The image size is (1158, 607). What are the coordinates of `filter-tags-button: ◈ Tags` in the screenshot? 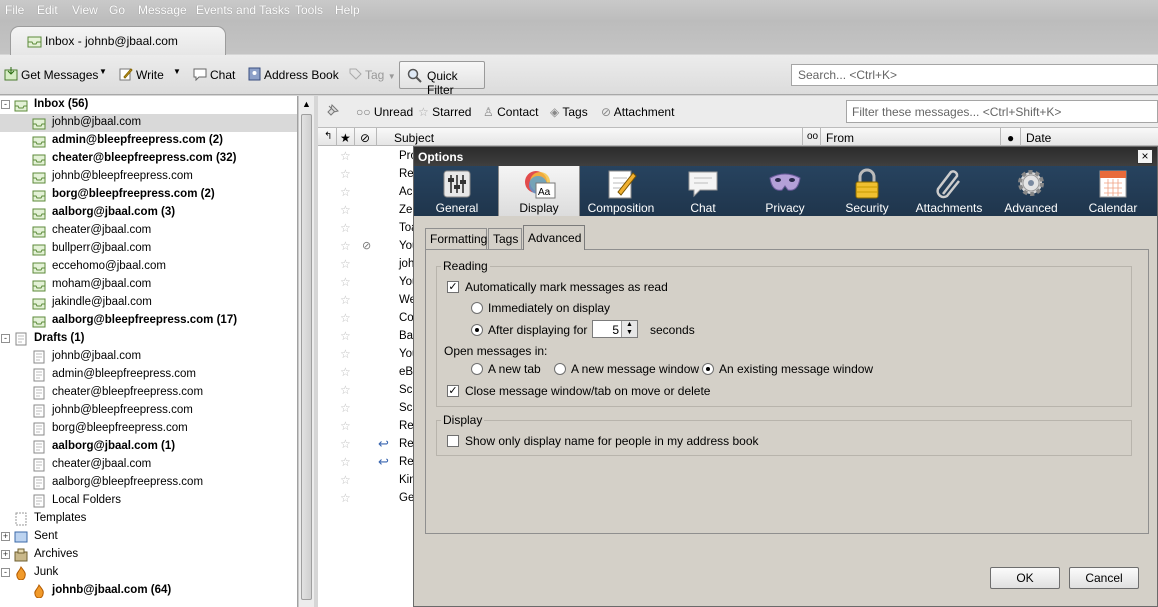 It's located at (569, 112).